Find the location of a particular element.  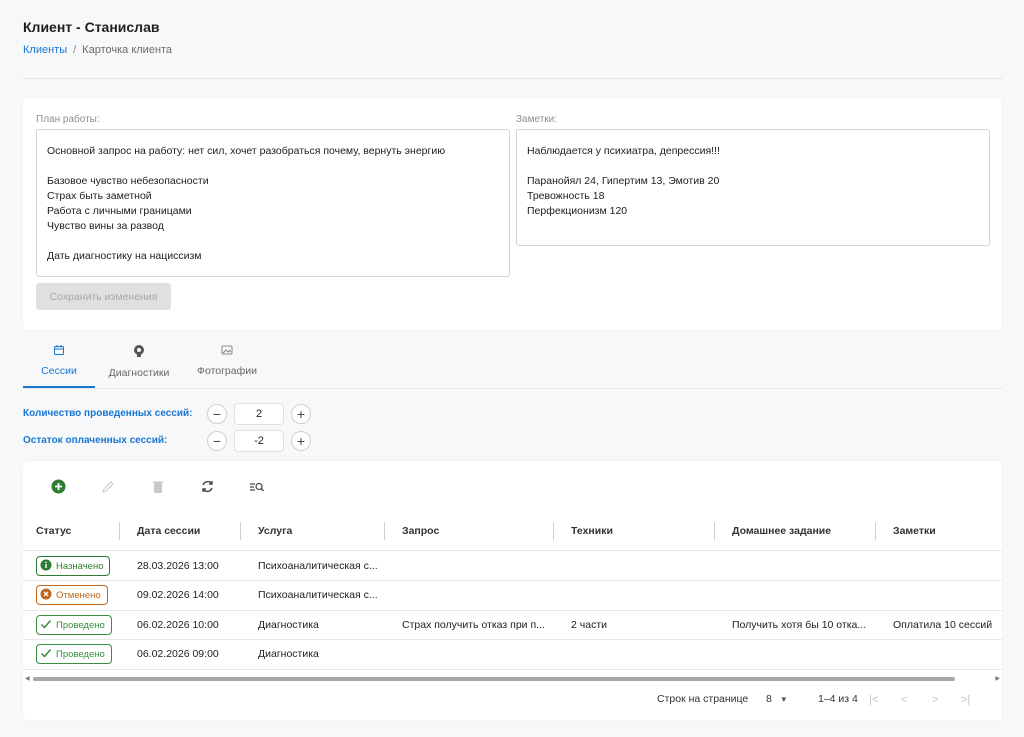

sessions-done-label: Количество проведенных сессий: is located at coordinates (108, 413).